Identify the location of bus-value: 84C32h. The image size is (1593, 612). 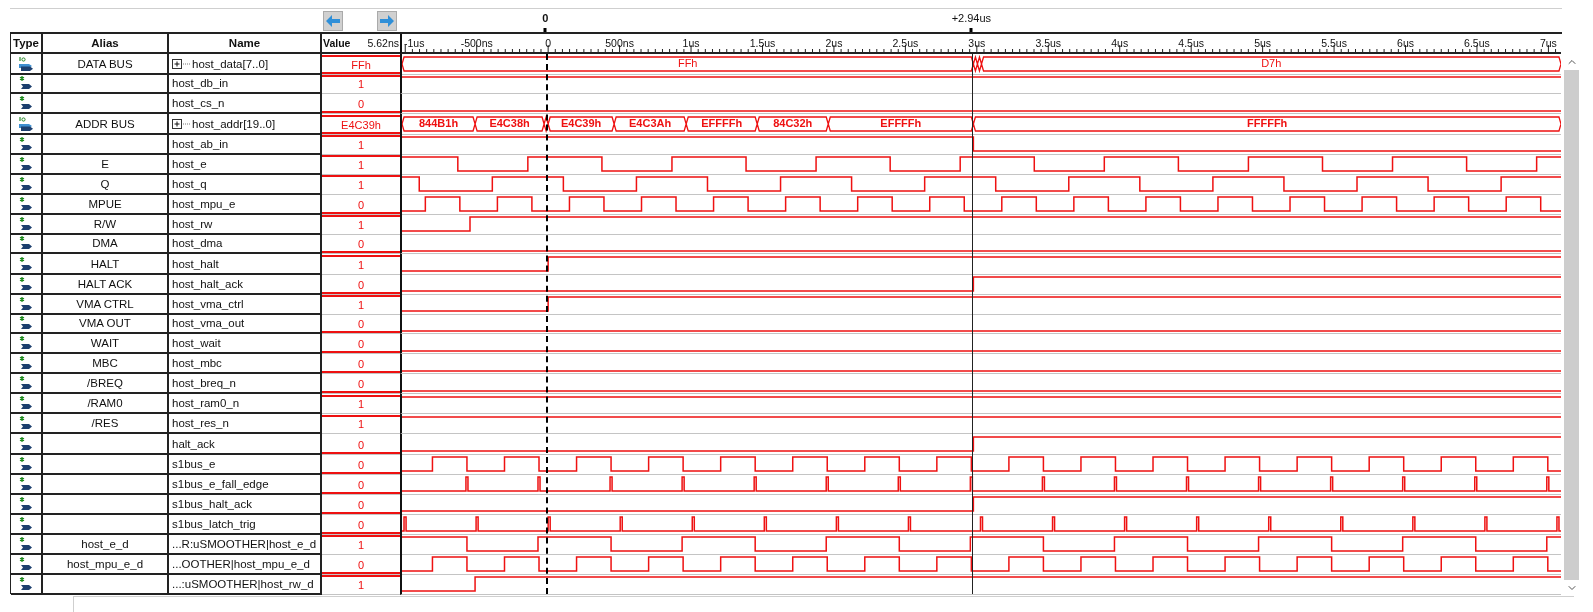
(793, 123).